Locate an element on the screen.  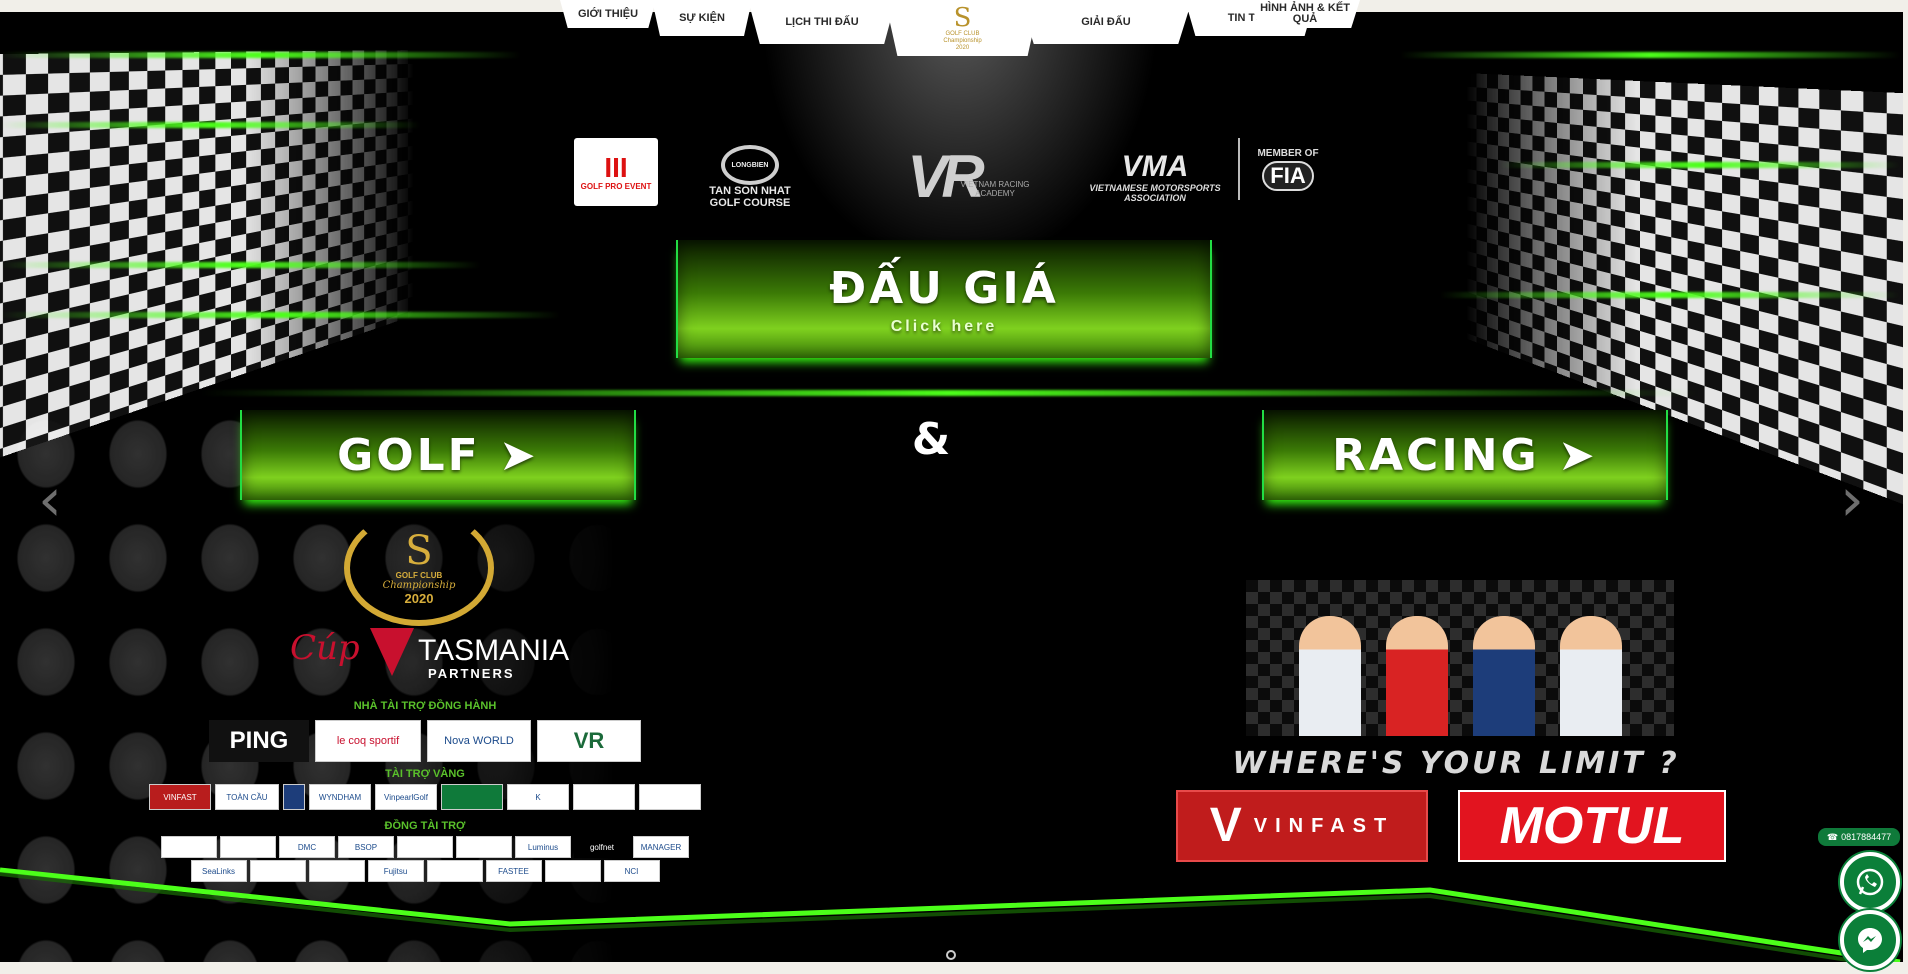
sponsor-logo: FASTEE is located at coordinates (513, 871).